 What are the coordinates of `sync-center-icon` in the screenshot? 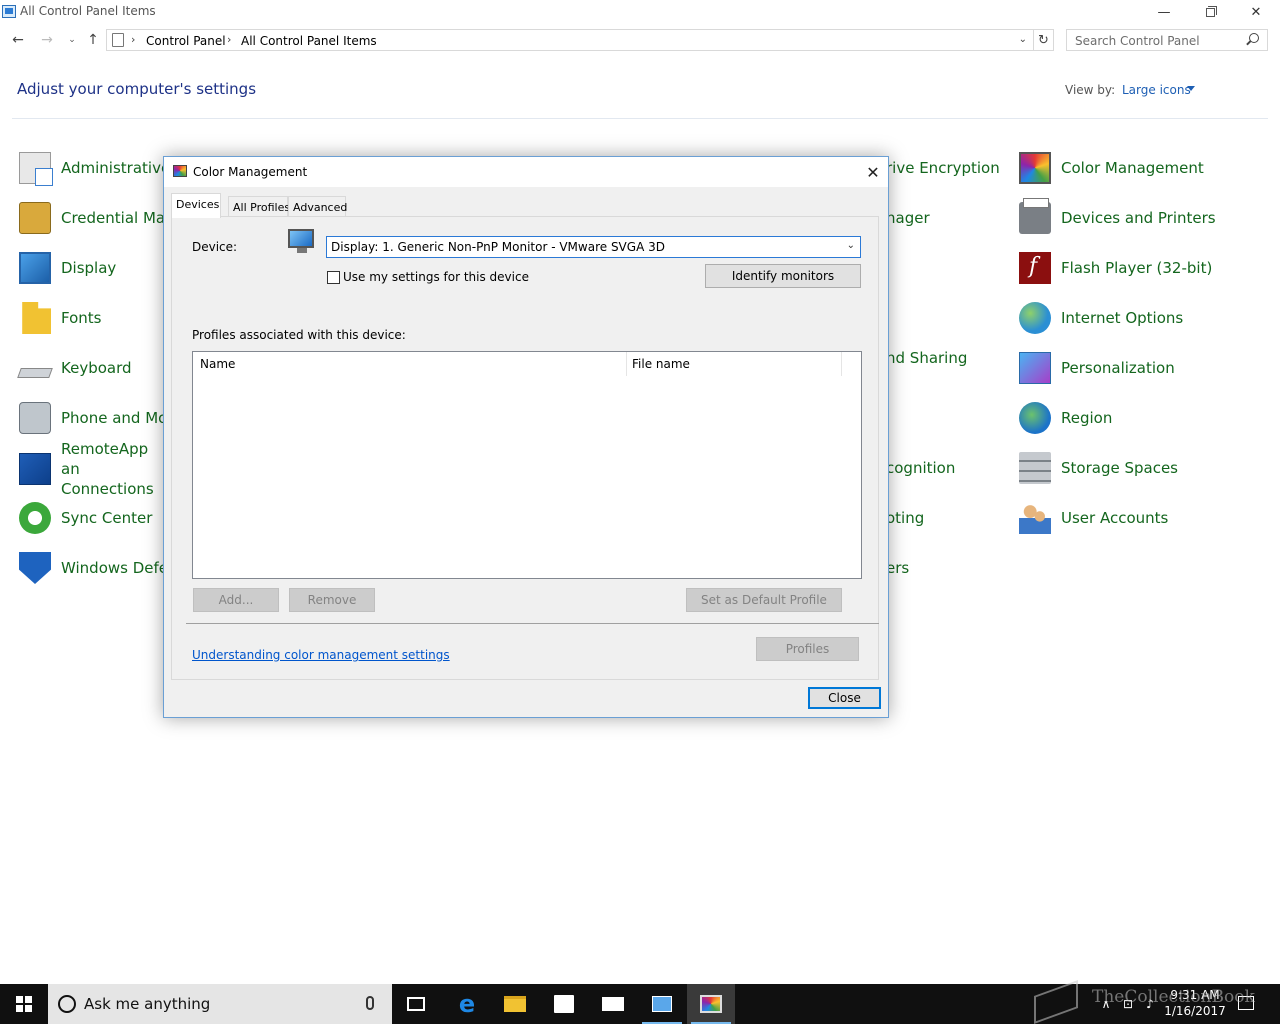 It's located at (35, 518).